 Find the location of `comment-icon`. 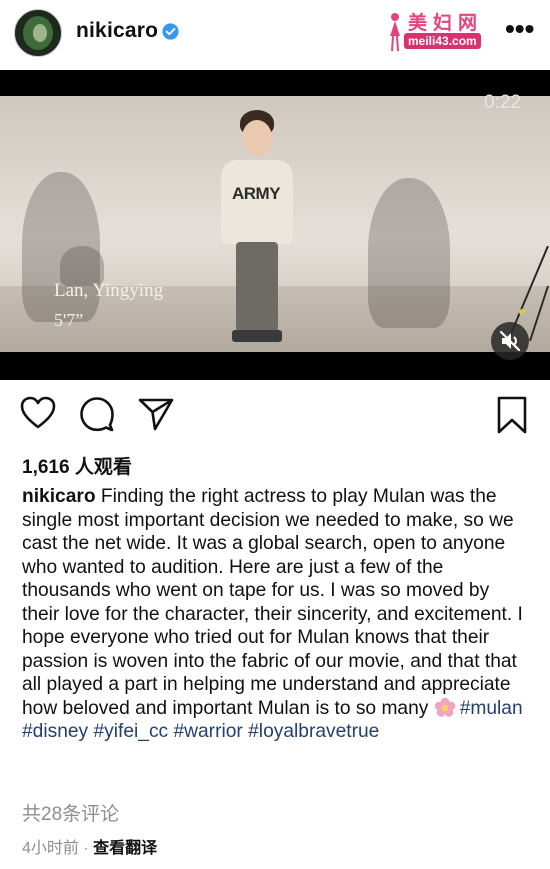

comment-icon is located at coordinates (97, 414).